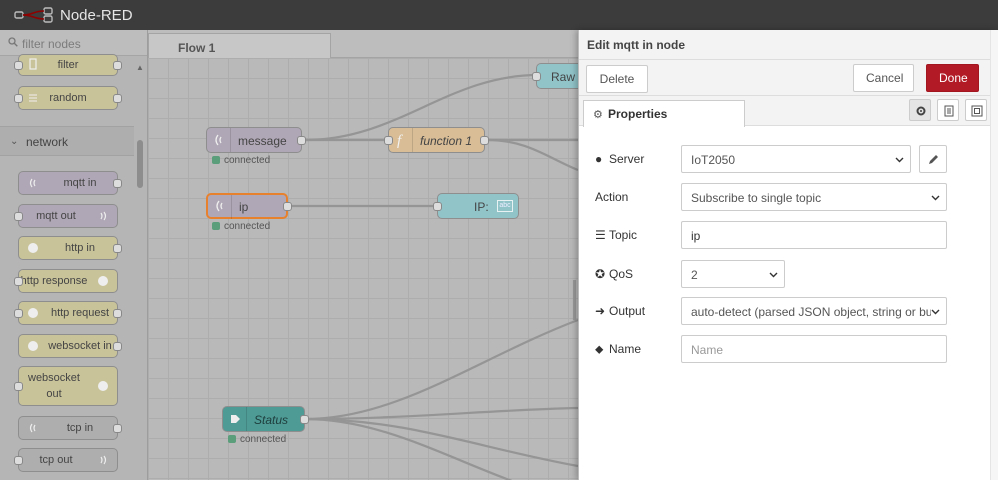  What do you see at coordinates (618, 349) in the screenshot?
I see `name-label: ⬥ Name` at bounding box center [618, 349].